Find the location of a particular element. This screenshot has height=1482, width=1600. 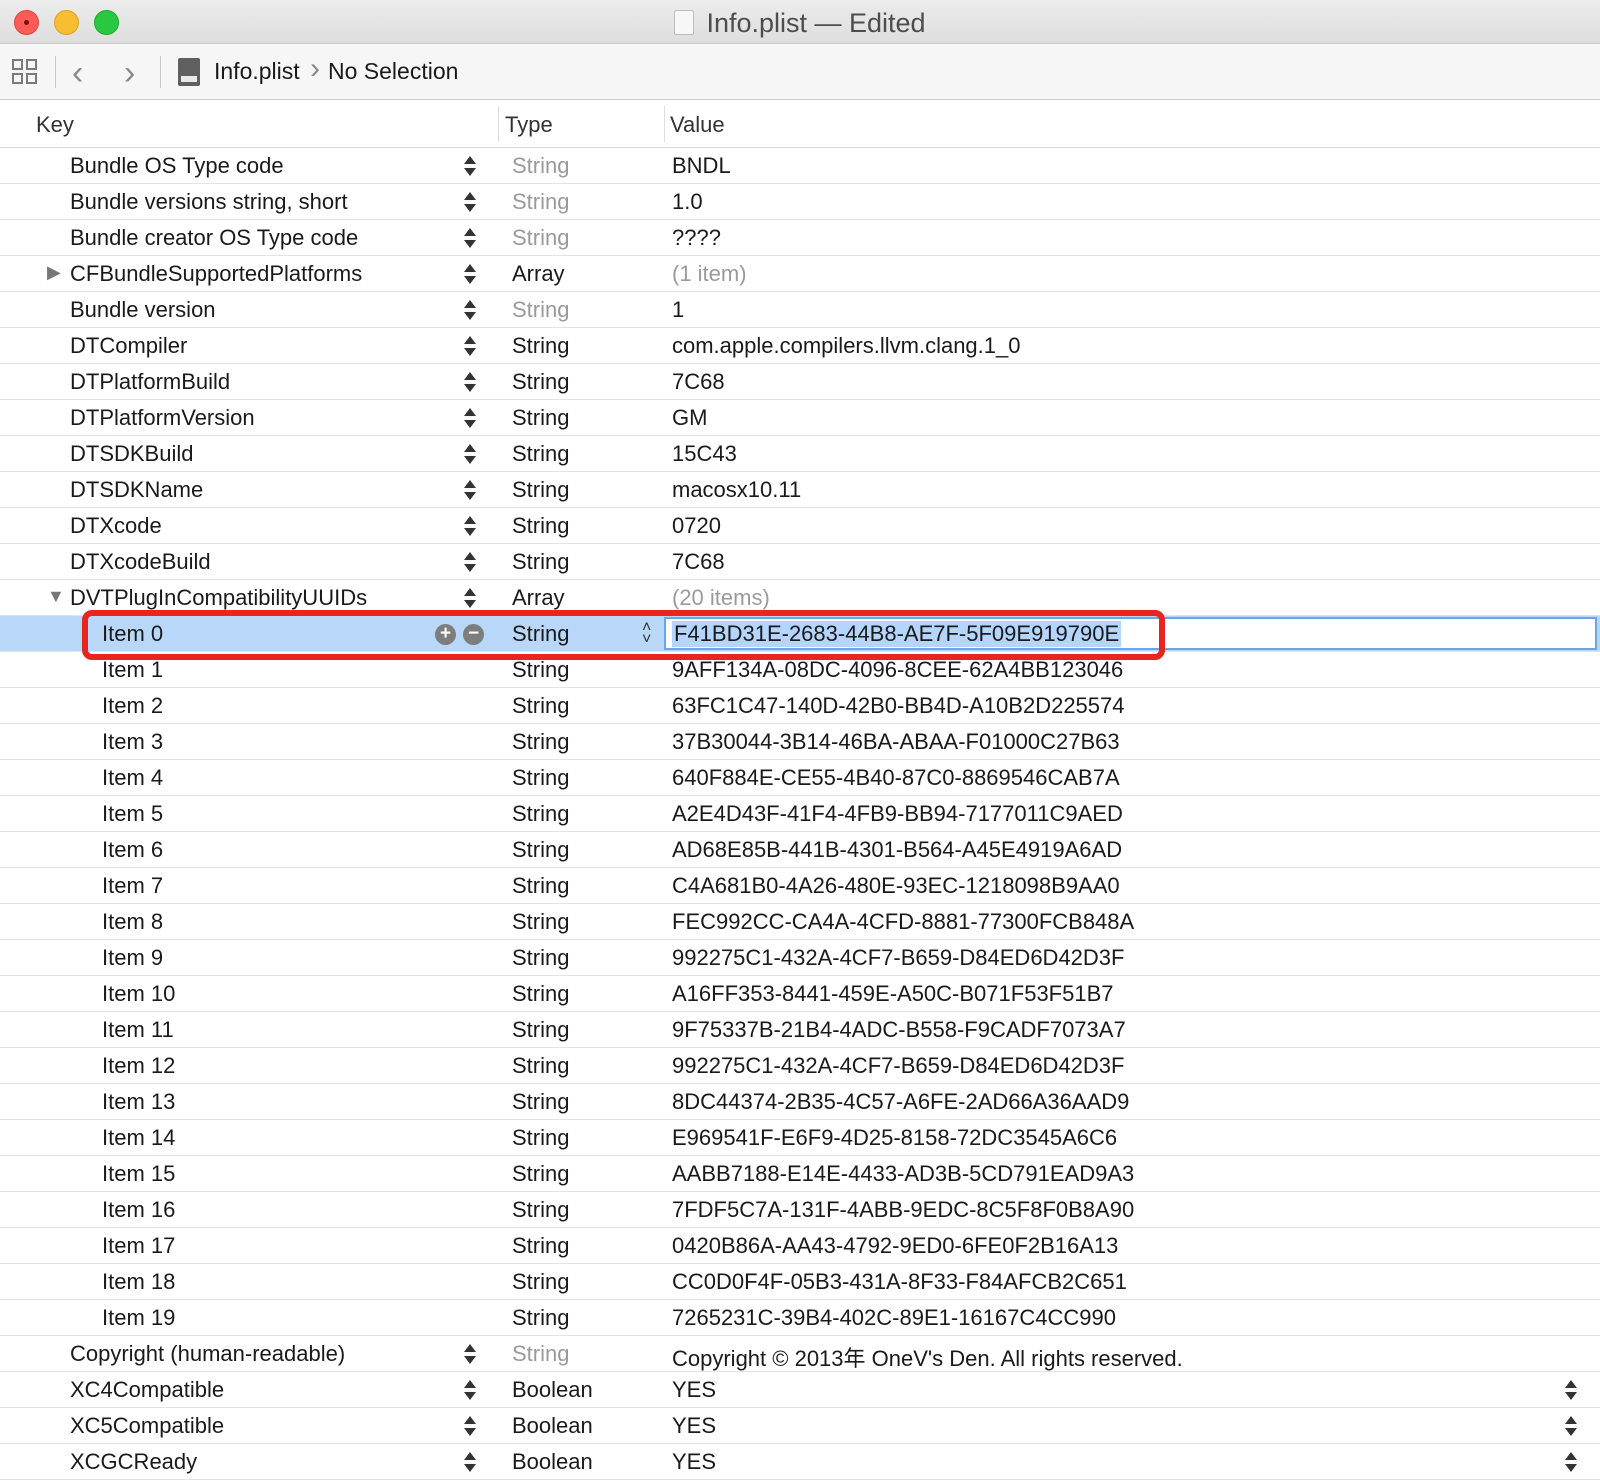

table-row: ▶ CFBundleSupportedPlatforms Array (1 item) is located at coordinates (800, 274).